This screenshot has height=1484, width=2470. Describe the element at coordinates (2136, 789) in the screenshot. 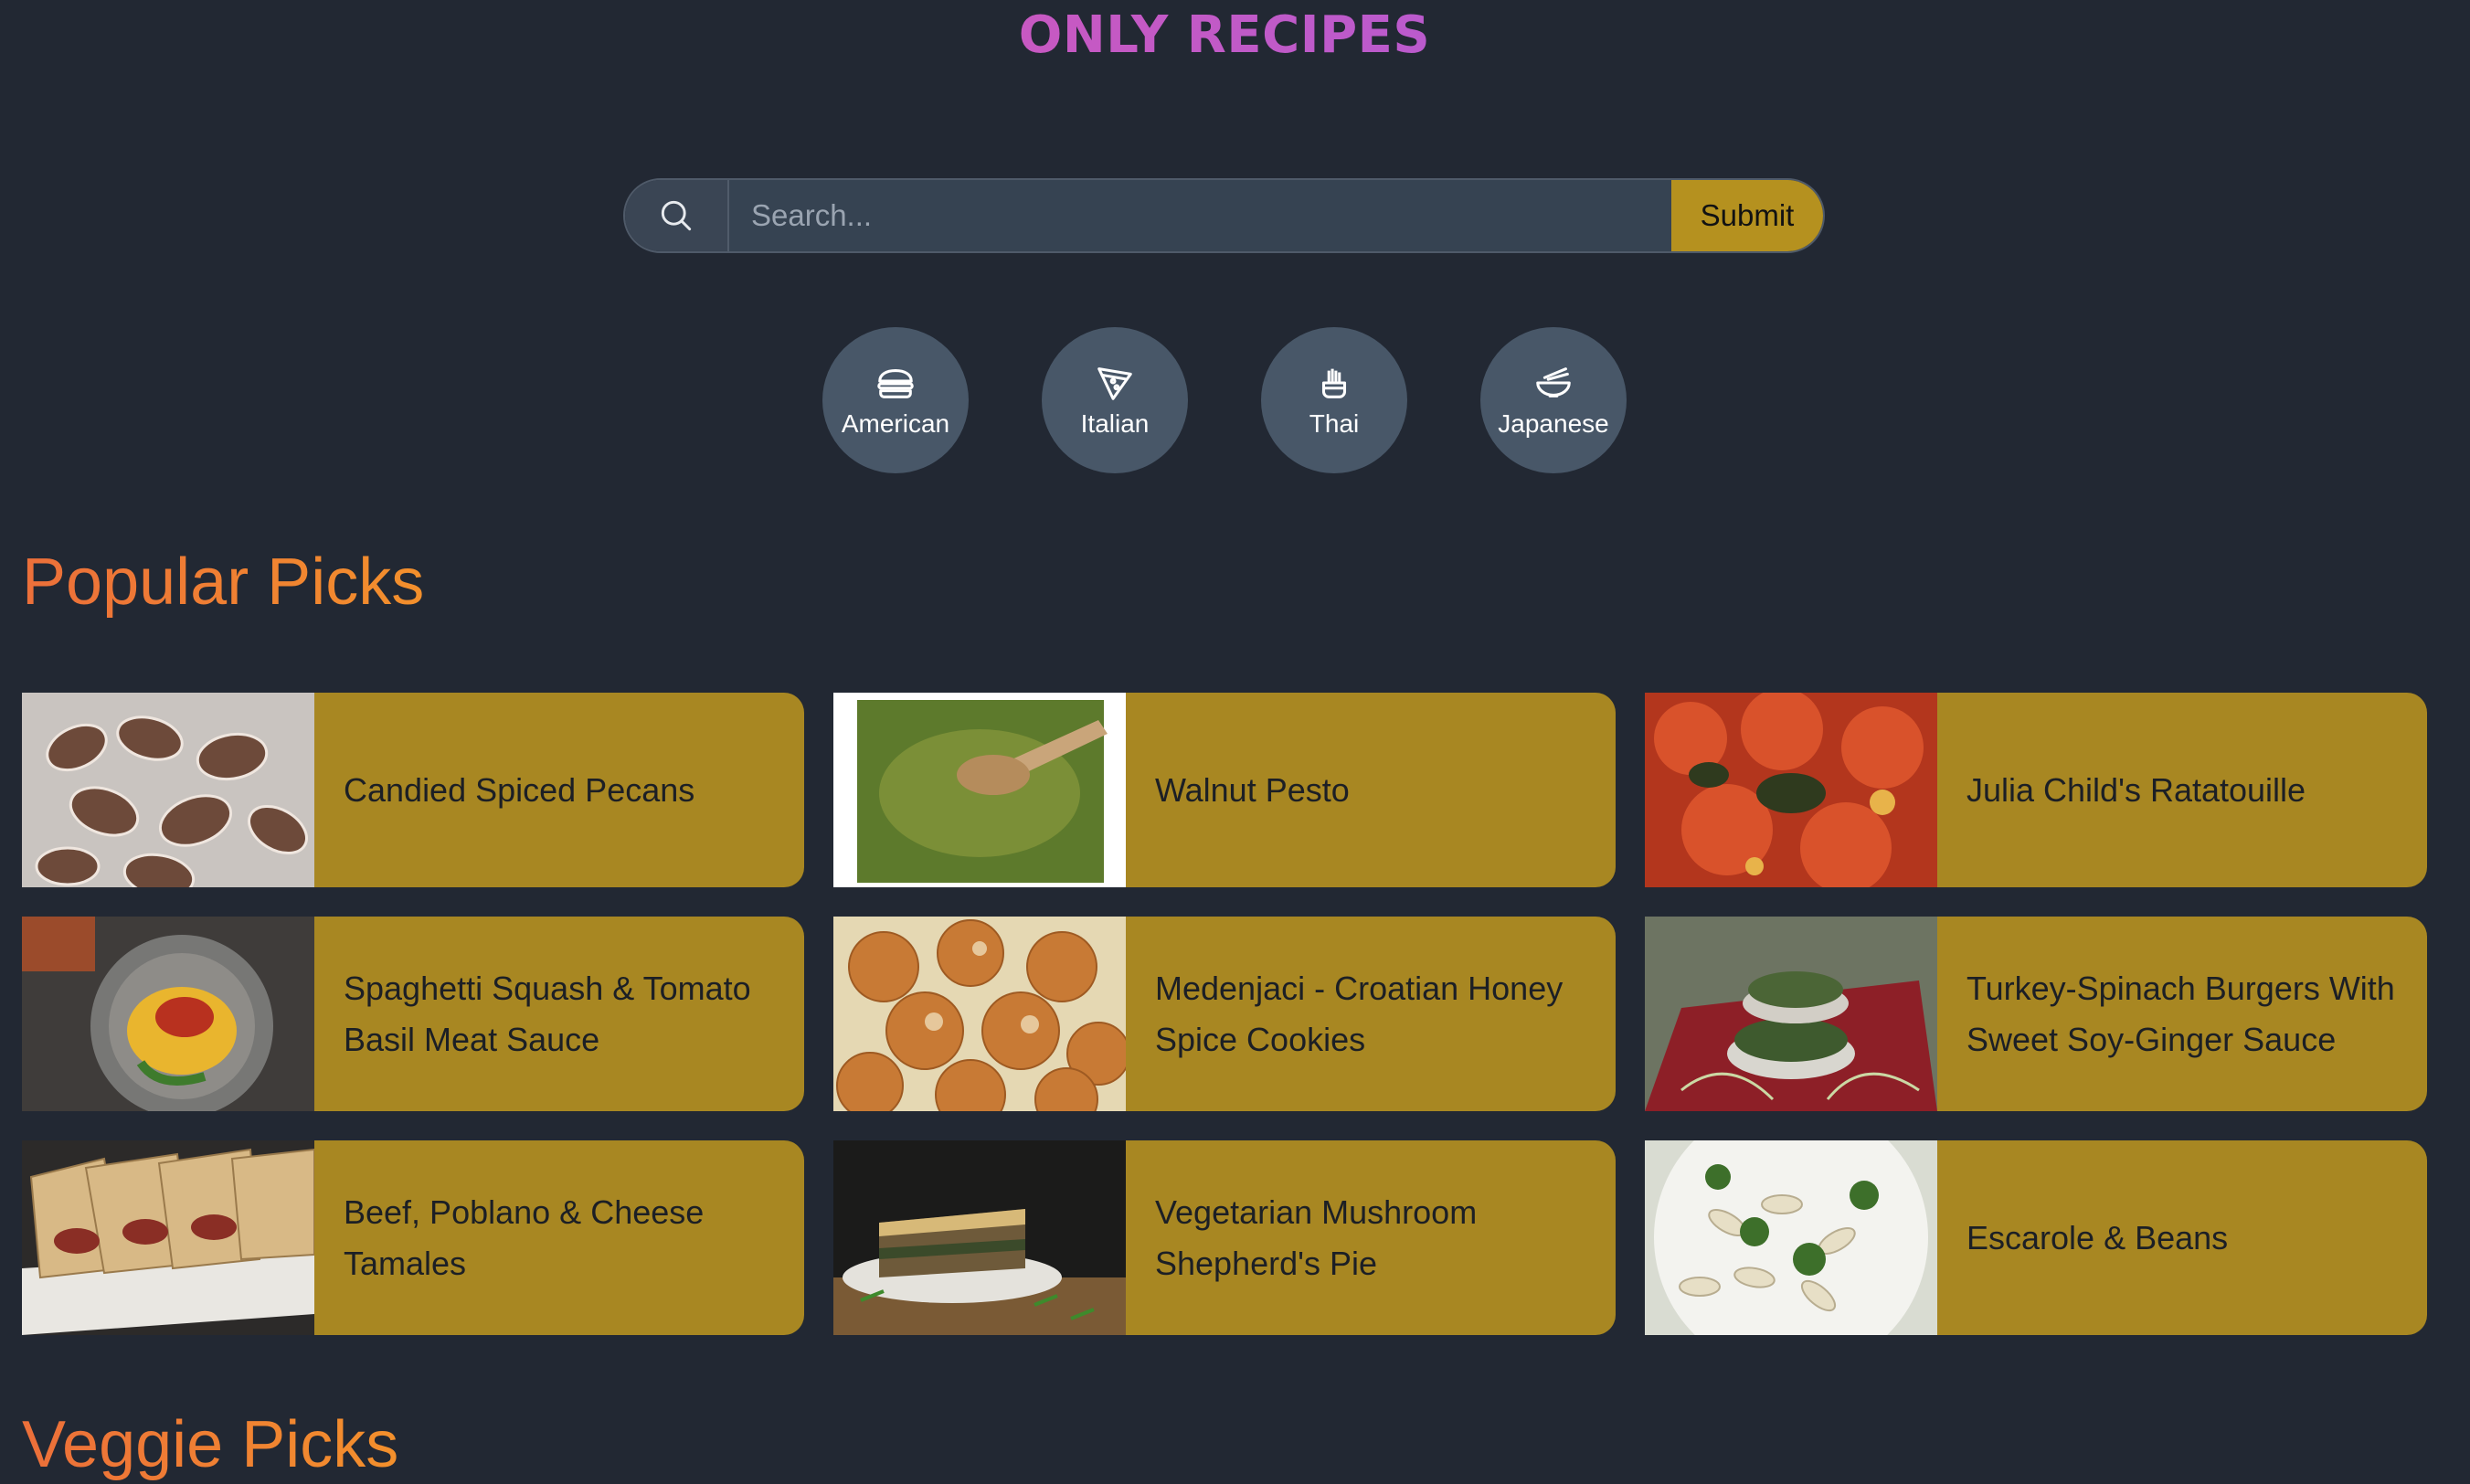

I see `recipe-title: Julia Child's Ratatouille` at that location.